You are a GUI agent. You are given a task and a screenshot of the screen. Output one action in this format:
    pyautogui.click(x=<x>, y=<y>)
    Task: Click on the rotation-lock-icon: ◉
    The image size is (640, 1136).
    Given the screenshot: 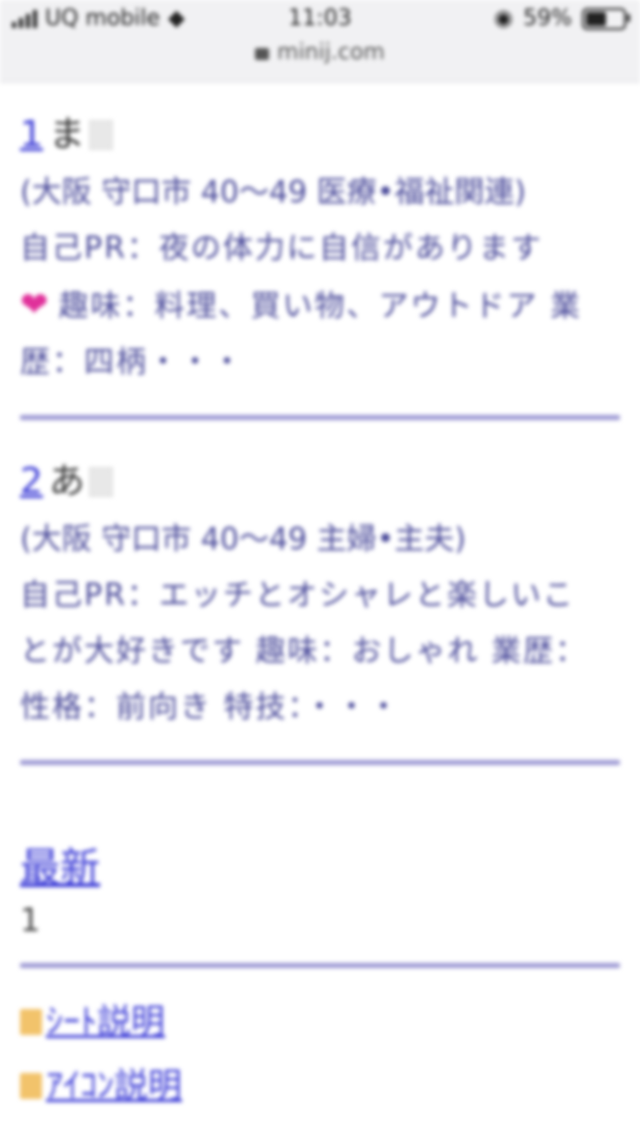 What is the action you would take?
    pyautogui.click(x=503, y=18)
    